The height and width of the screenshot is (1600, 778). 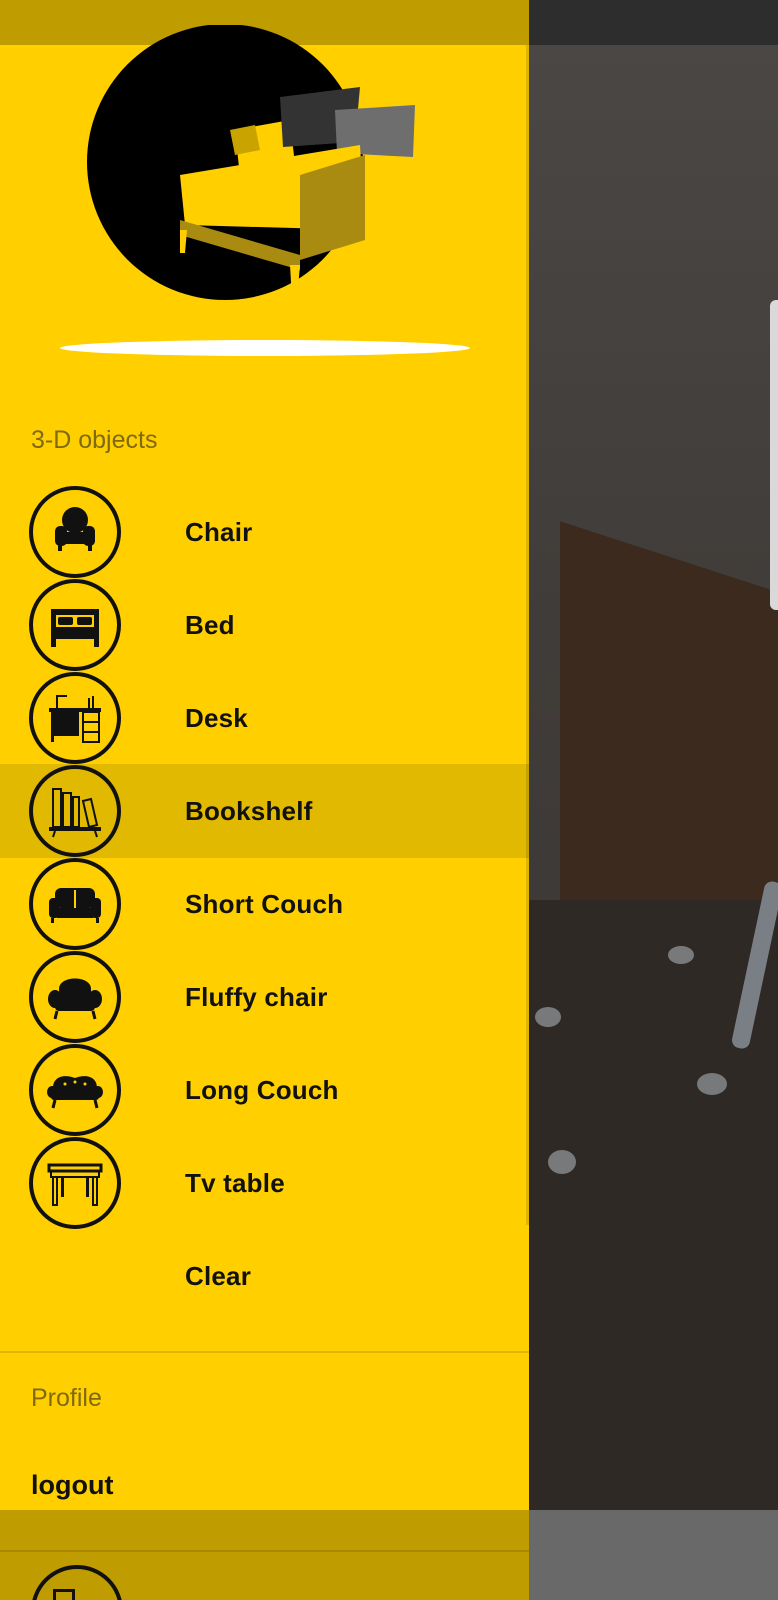 I want to click on menu-item-clear: Clear, so click(x=264, y=1276).